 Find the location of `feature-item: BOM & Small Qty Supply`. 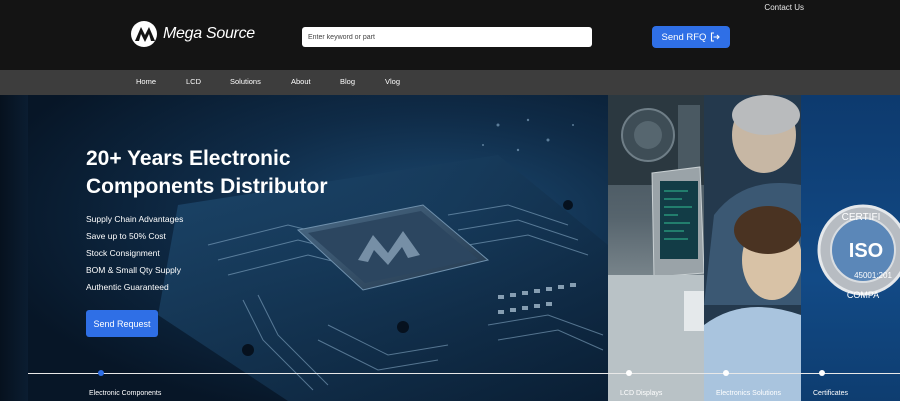

feature-item: BOM & Small Qty Supply is located at coordinates (133, 270).